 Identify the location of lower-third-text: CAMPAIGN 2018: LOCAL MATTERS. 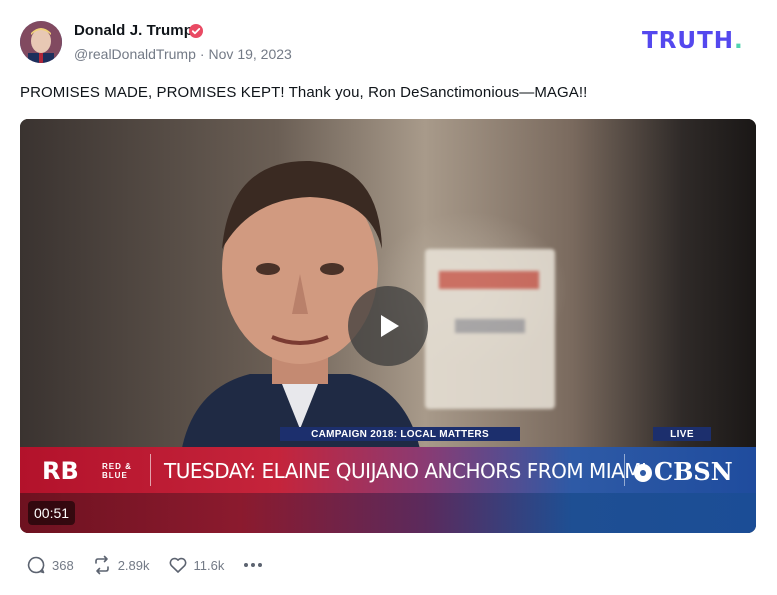
(400, 434).